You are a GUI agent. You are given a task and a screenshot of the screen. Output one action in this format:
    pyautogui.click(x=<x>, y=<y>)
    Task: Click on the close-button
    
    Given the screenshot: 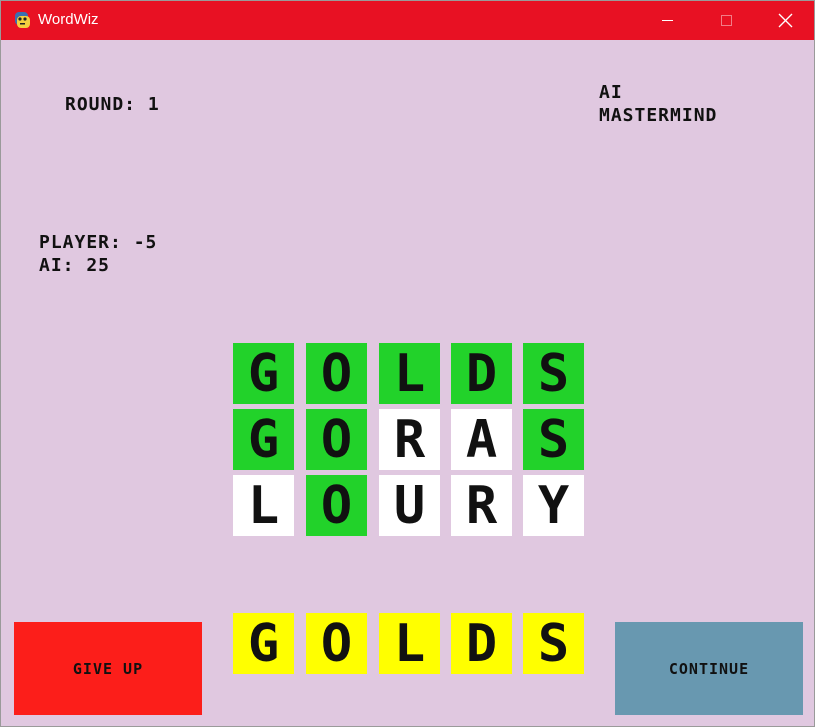 What is the action you would take?
    pyautogui.click(x=785, y=20)
    